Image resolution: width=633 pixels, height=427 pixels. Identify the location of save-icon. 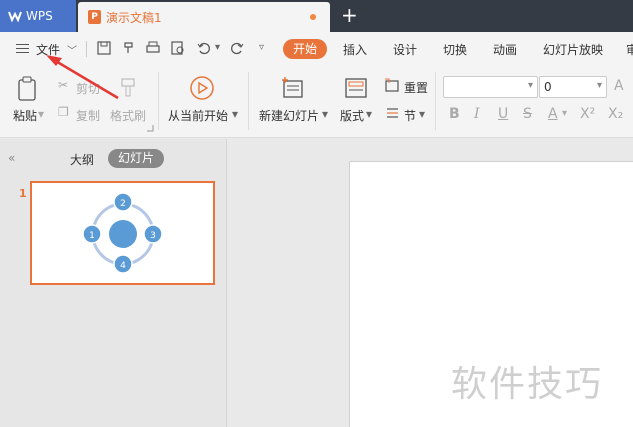
(104, 48).